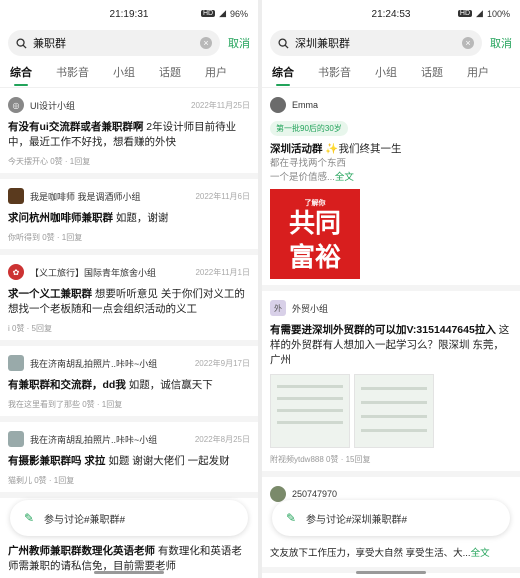  Describe the element at coordinates (310, 308) in the screenshot. I see `group-name: 外贸小组` at that location.